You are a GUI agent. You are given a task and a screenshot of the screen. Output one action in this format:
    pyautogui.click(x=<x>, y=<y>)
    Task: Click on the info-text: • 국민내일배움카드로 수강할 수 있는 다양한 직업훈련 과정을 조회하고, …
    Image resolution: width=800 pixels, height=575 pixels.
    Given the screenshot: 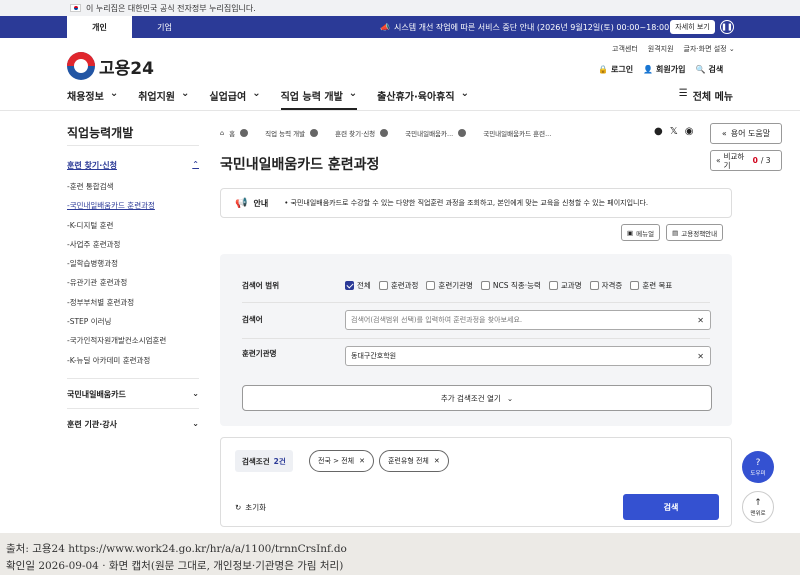 What is the action you would take?
    pyautogui.click(x=466, y=203)
    